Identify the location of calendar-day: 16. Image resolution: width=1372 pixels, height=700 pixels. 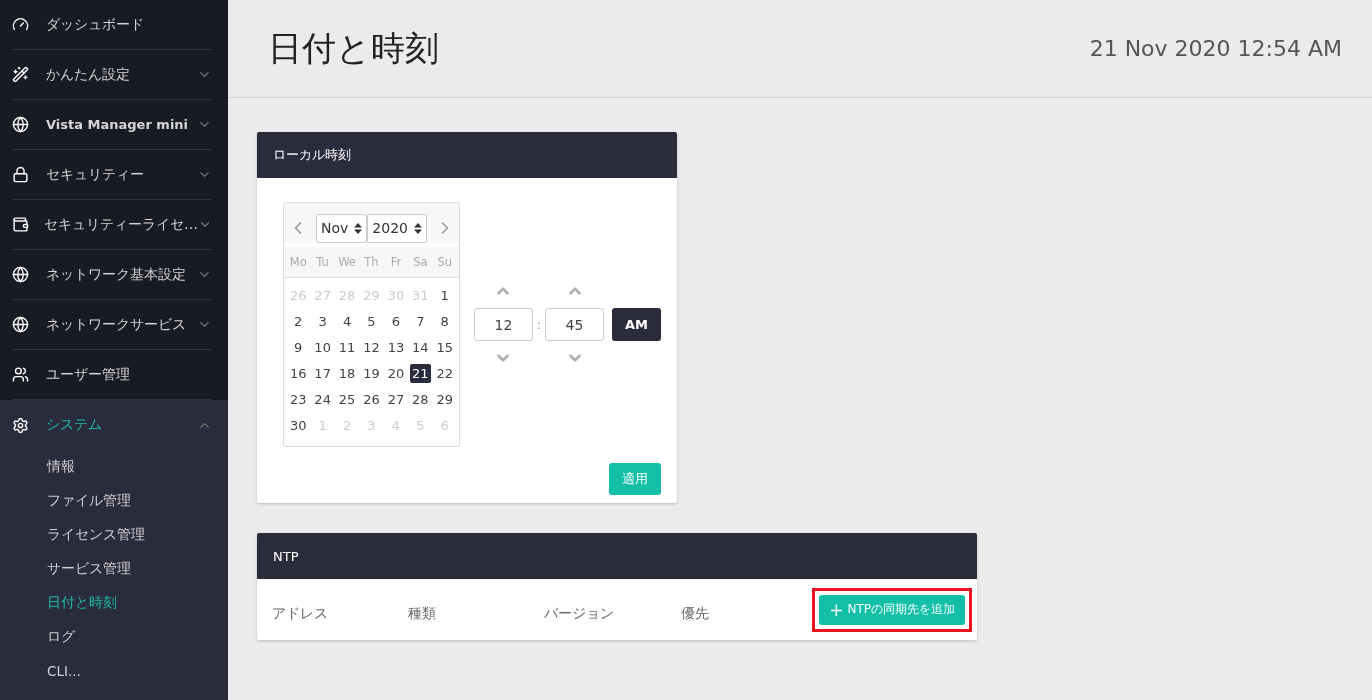
(298, 373).